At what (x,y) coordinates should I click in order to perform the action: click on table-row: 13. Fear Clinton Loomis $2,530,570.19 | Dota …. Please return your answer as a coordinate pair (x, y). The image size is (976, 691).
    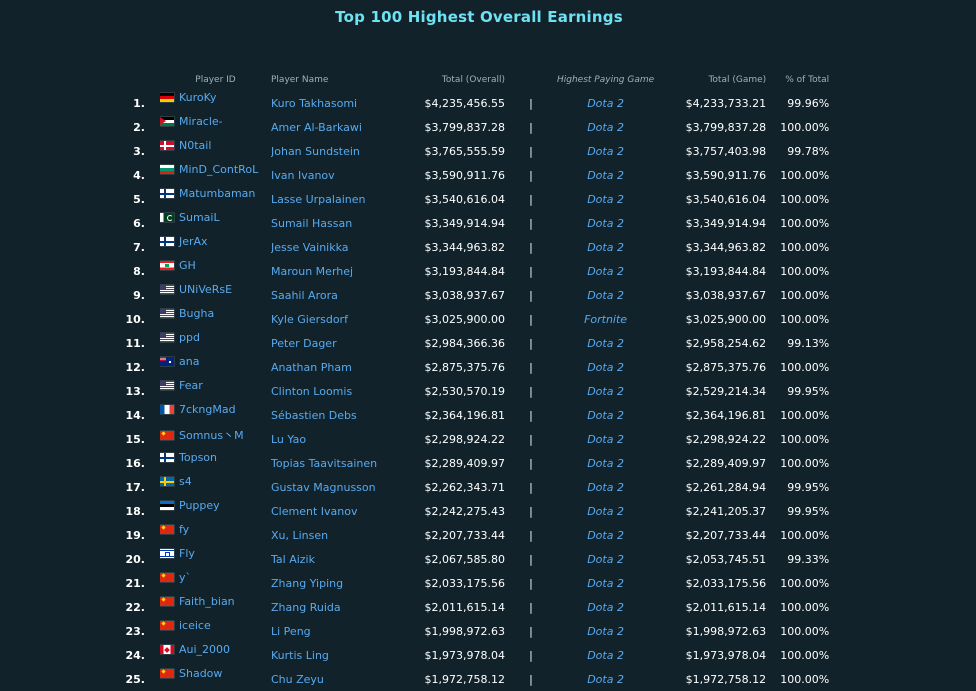
    Looking at the image, I should click on (471, 391).